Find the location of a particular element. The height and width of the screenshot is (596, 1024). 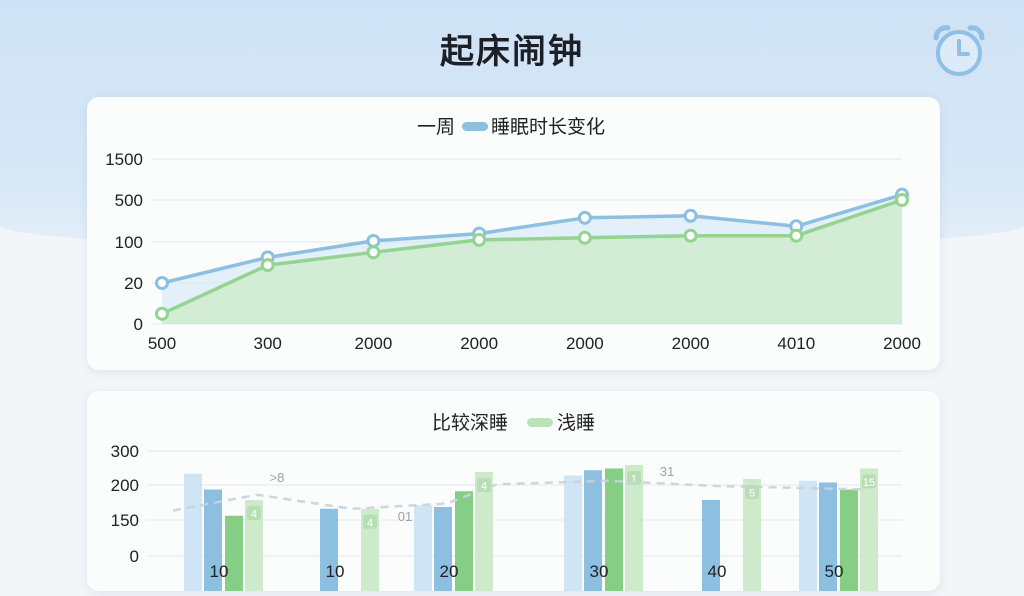

chart-legend: 一周 睡眠时长变化 is located at coordinates (511, 127).